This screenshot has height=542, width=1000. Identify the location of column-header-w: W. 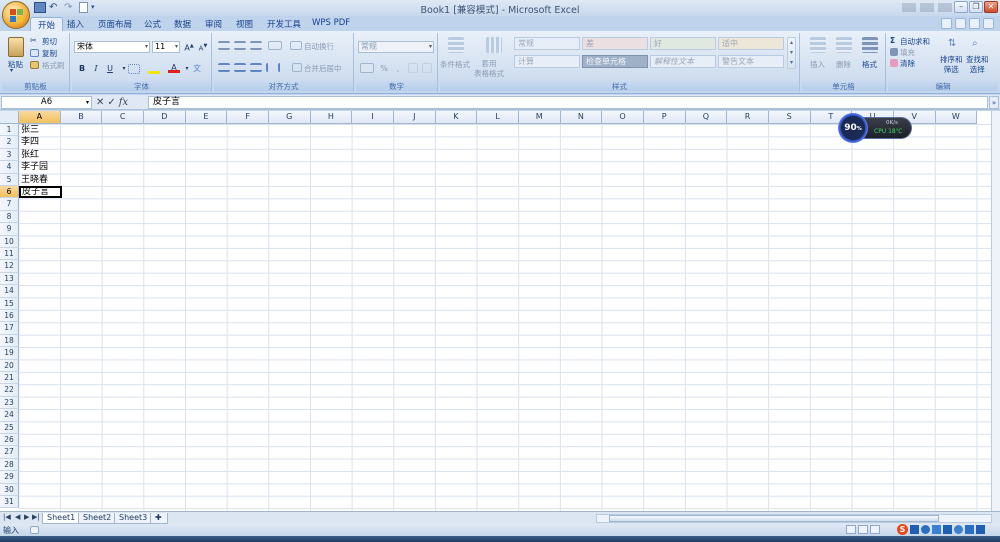
(956, 117).